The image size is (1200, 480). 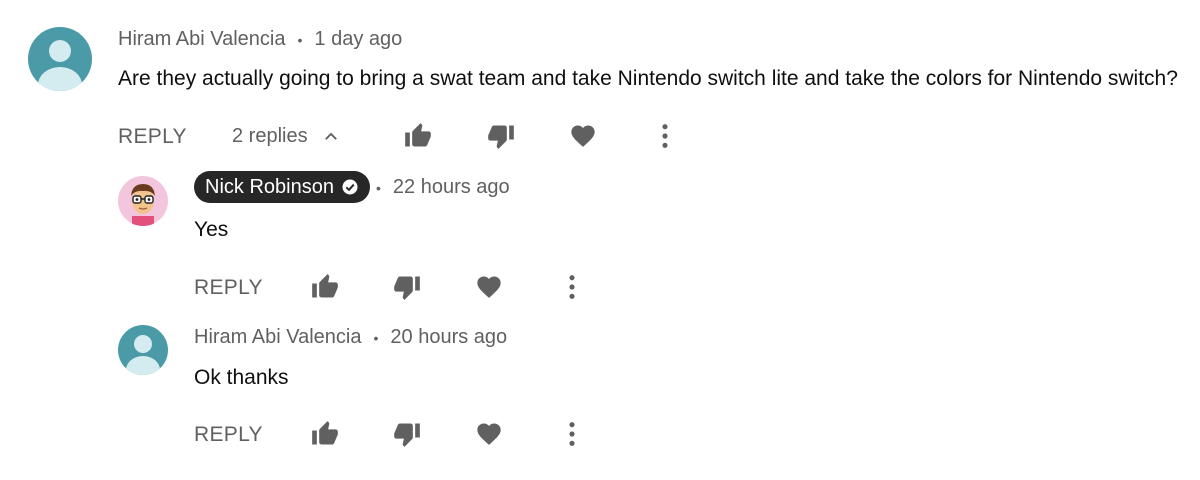 I want to click on cartoon-avatar-icon, so click(x=143, y=205).